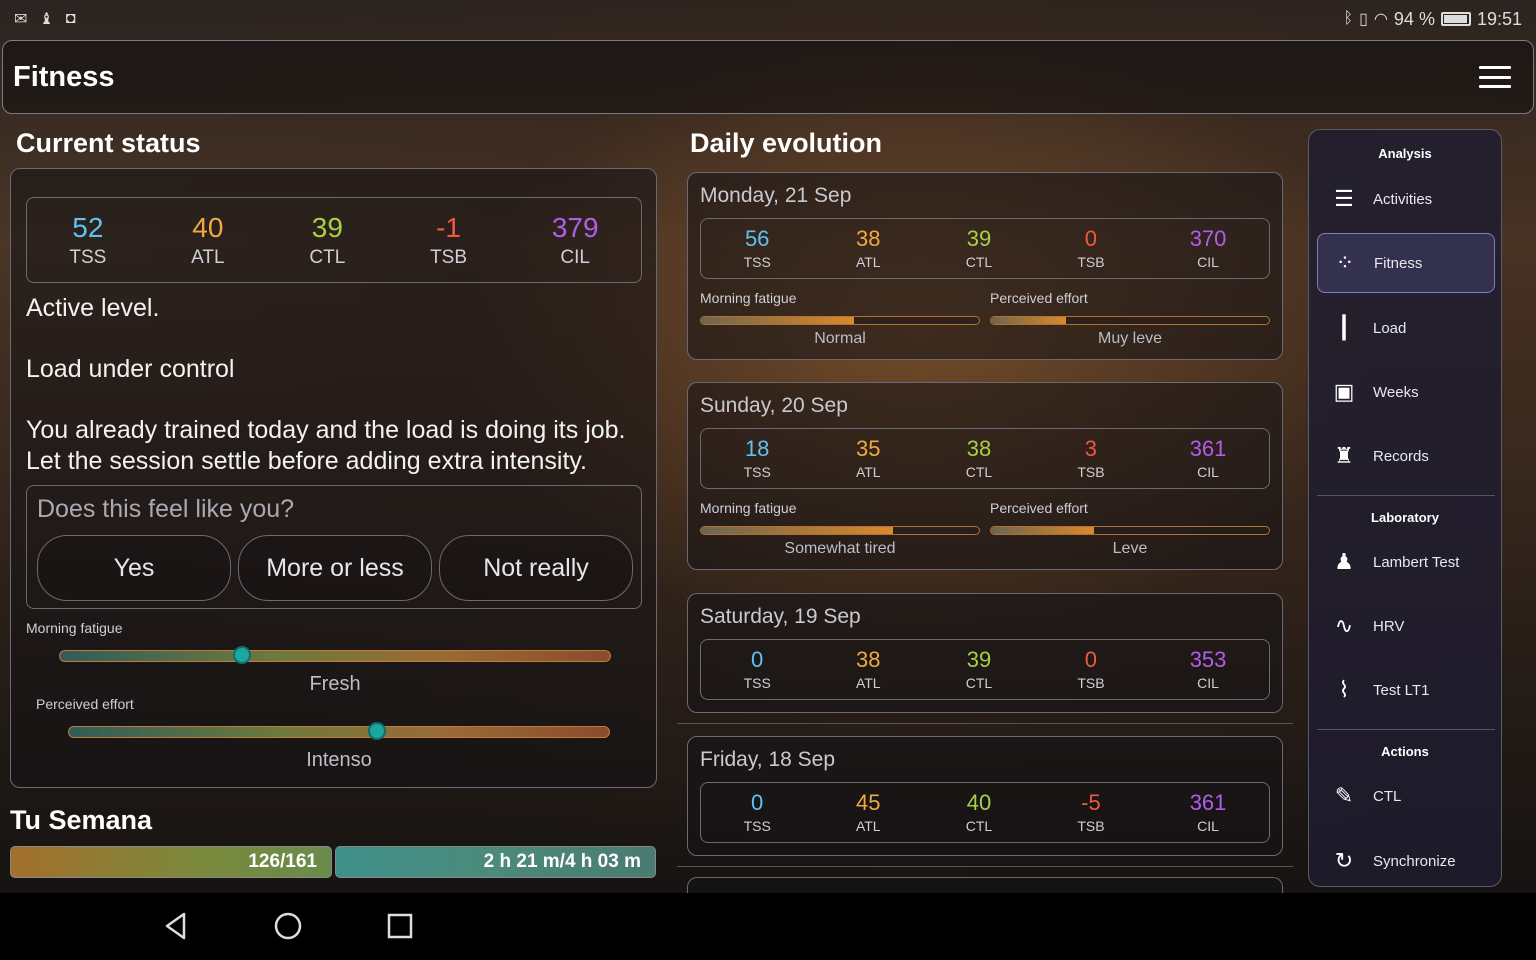 This screenshot has height=960, width=1536. I want to click on menu-item-hrv: ∿ HRV, so click(1406, 626).